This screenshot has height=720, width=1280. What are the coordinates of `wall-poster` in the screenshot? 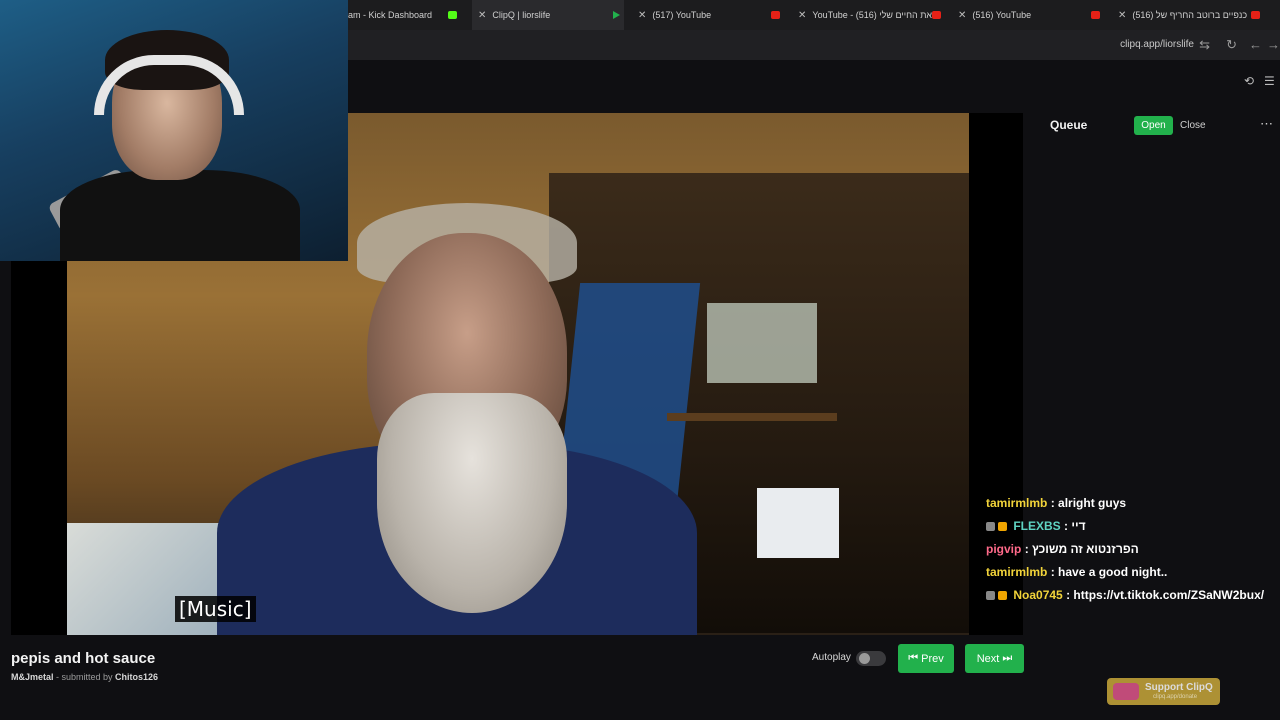 It's located at (762, 343).